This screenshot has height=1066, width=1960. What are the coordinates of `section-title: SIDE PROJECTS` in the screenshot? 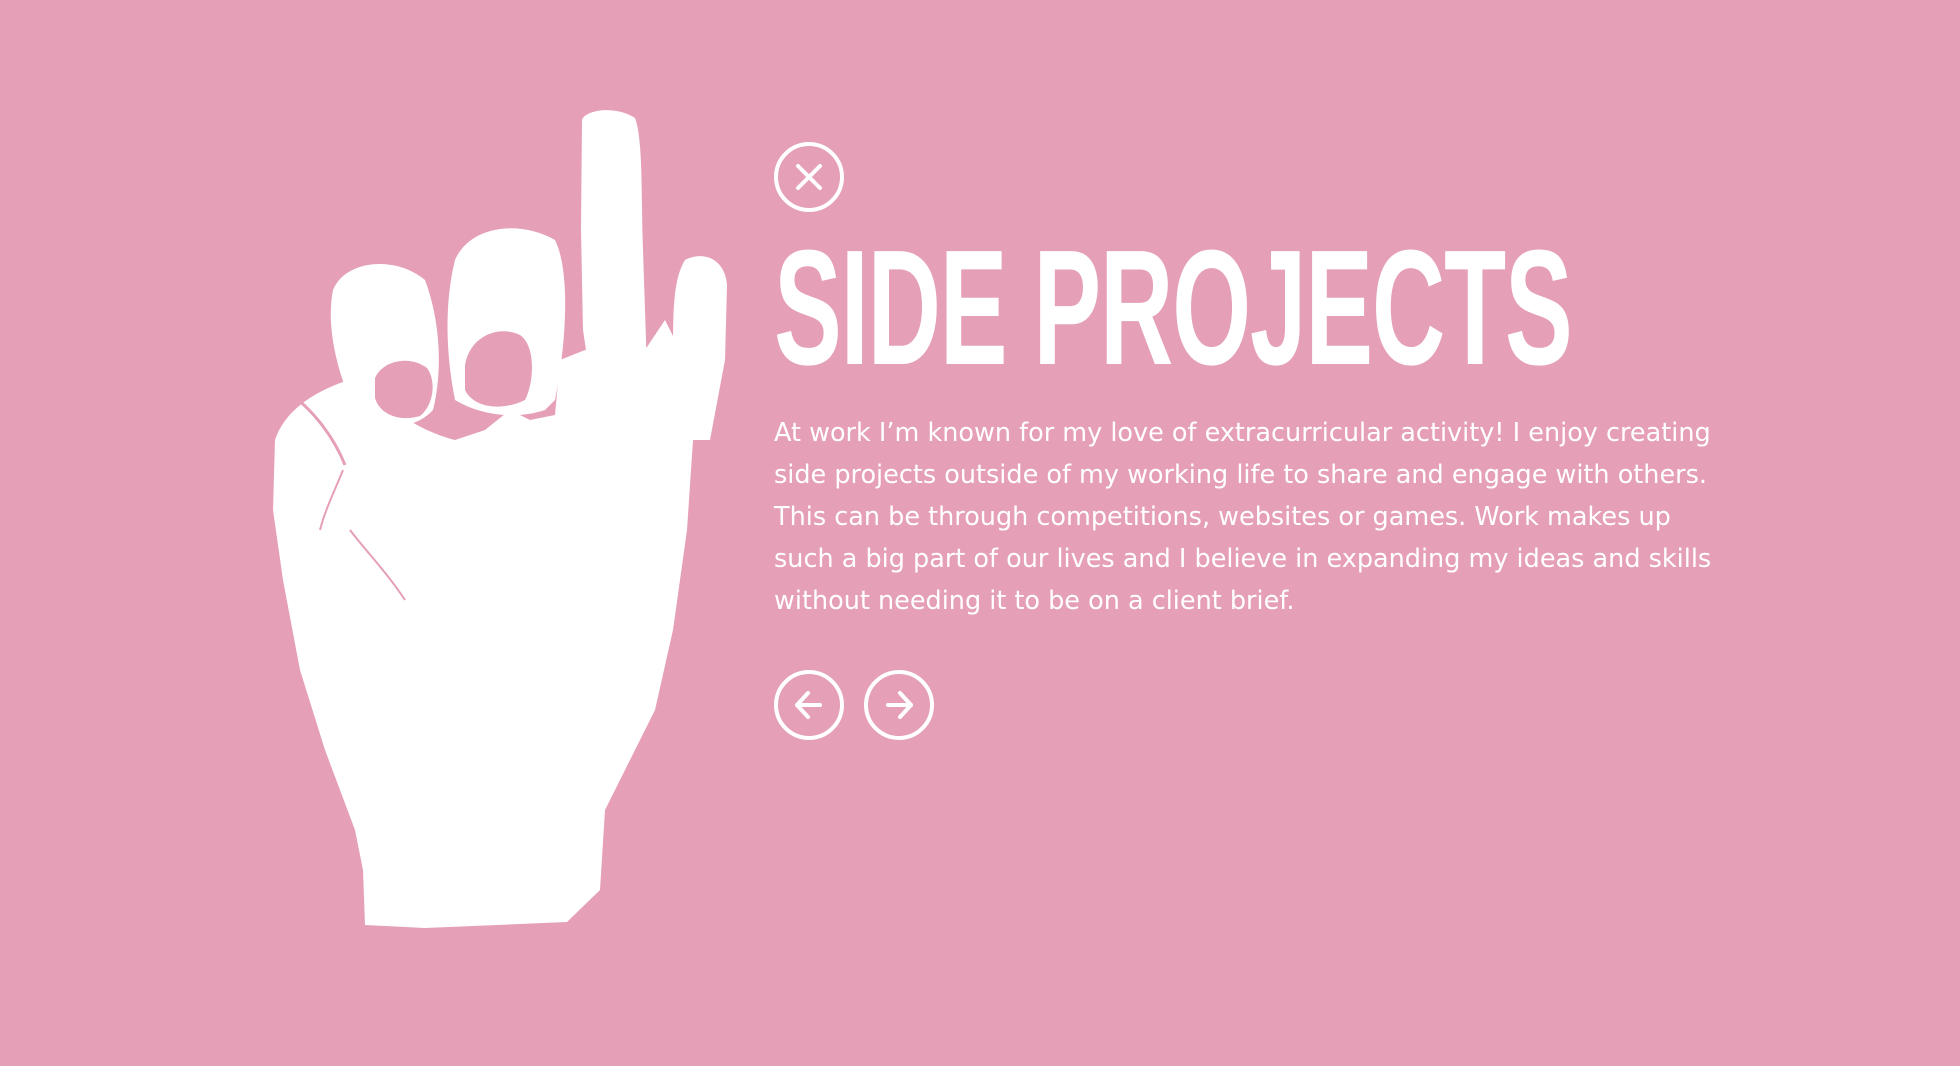 It's located at (1173, 307).